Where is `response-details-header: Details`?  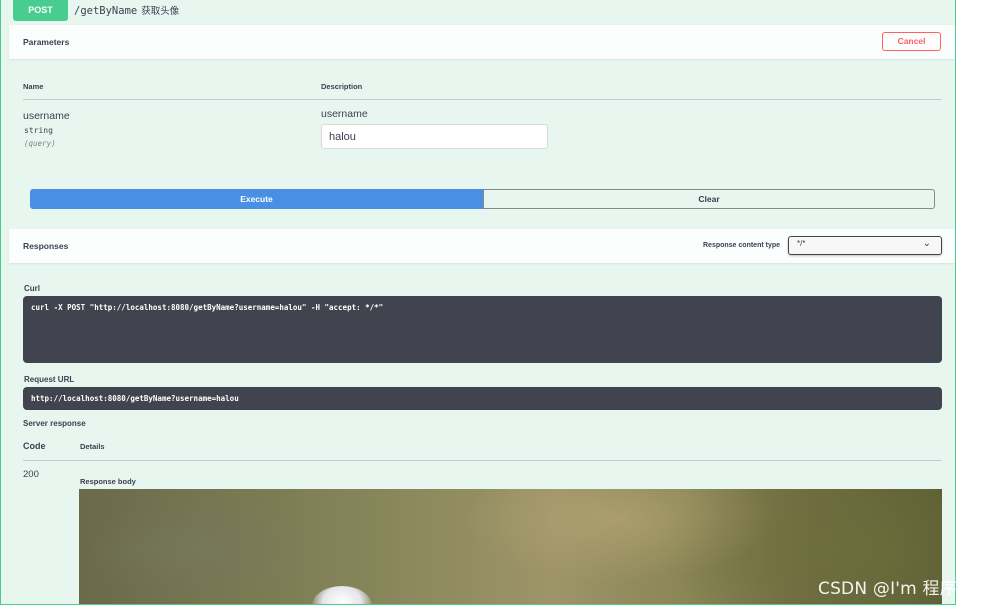 response-details-header: Details is located at coordinates (92, 446).